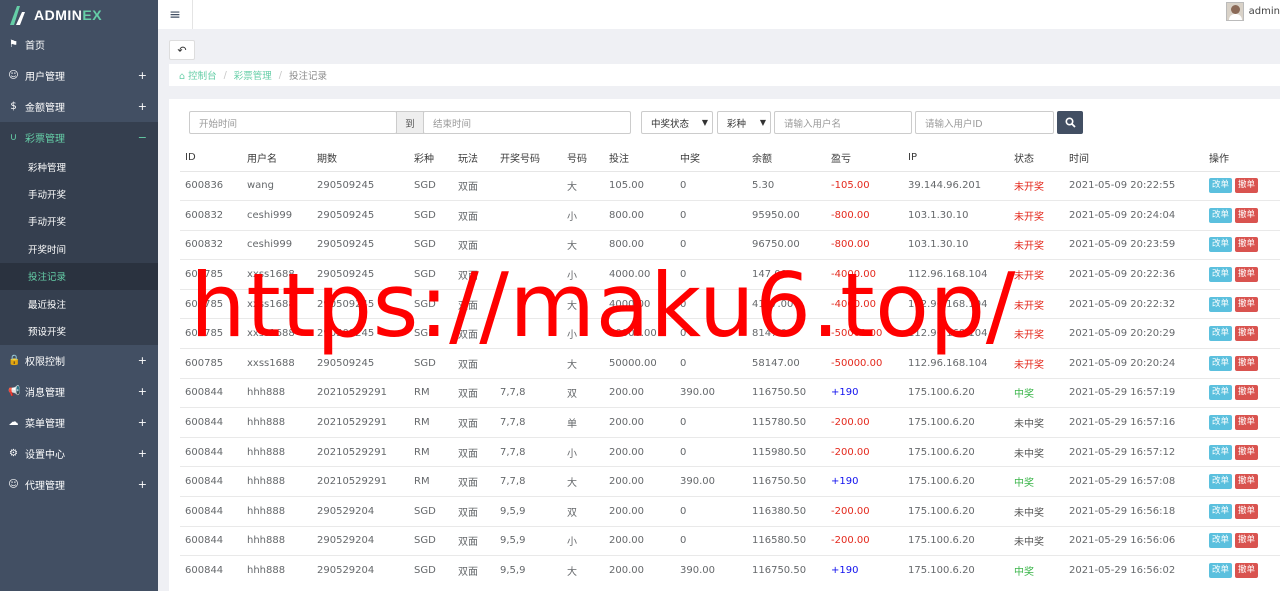  I want to click on userid-search-input: 请输入用户ID, so click(984, 122).